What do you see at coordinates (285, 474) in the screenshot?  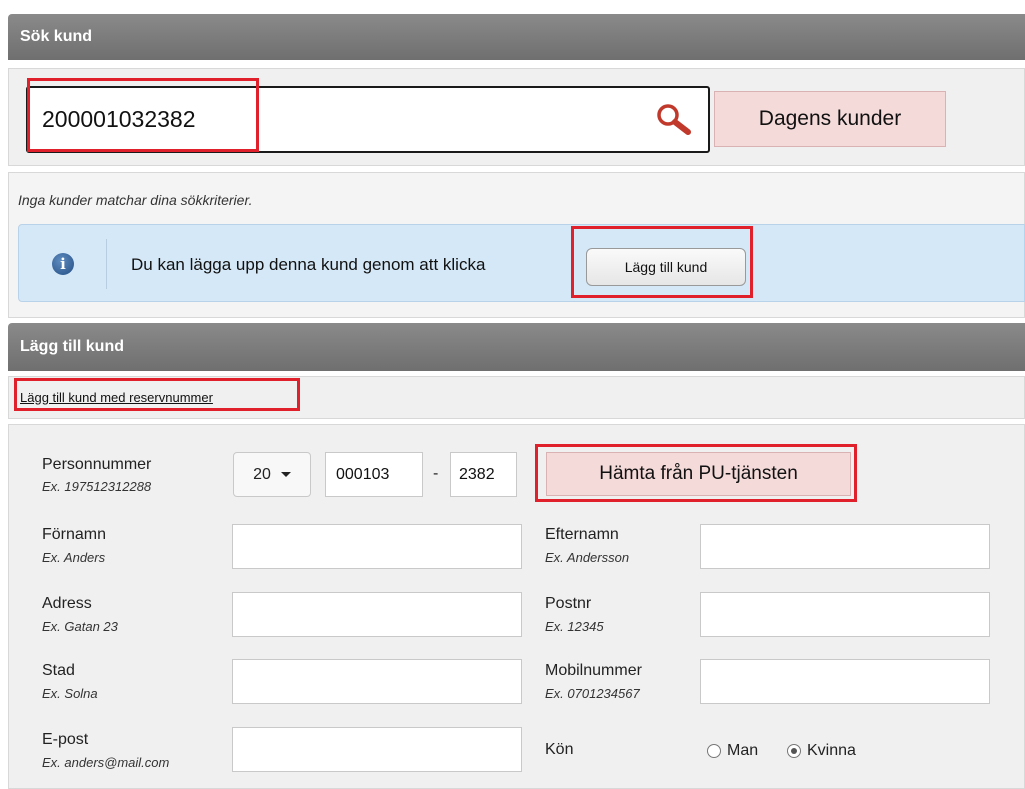 I see `chevron-down-icon` at bounding box center [285, 474].